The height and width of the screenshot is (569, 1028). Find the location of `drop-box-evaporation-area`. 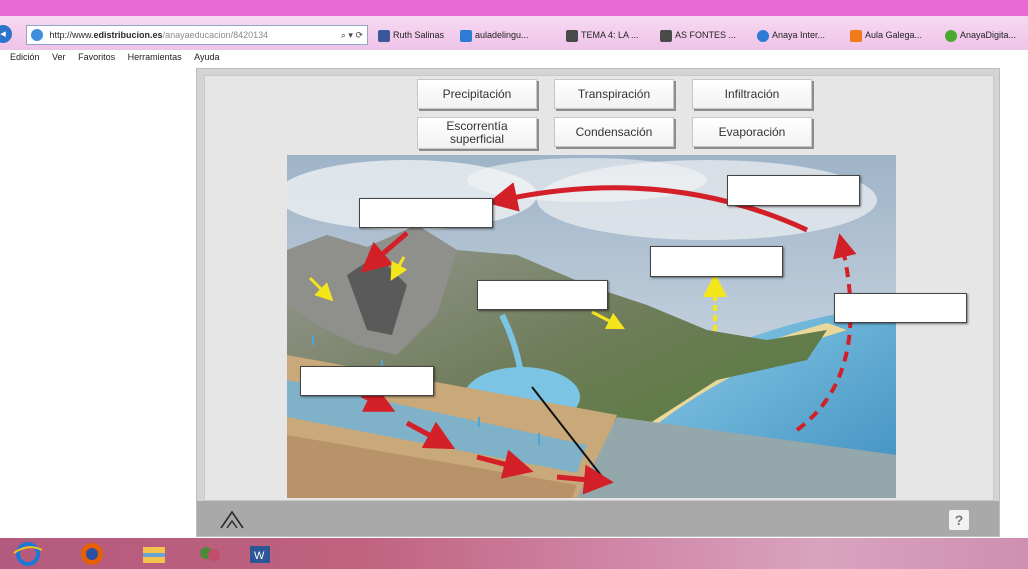

drop-box-evaporation-area is located at coordinates (900, 308).